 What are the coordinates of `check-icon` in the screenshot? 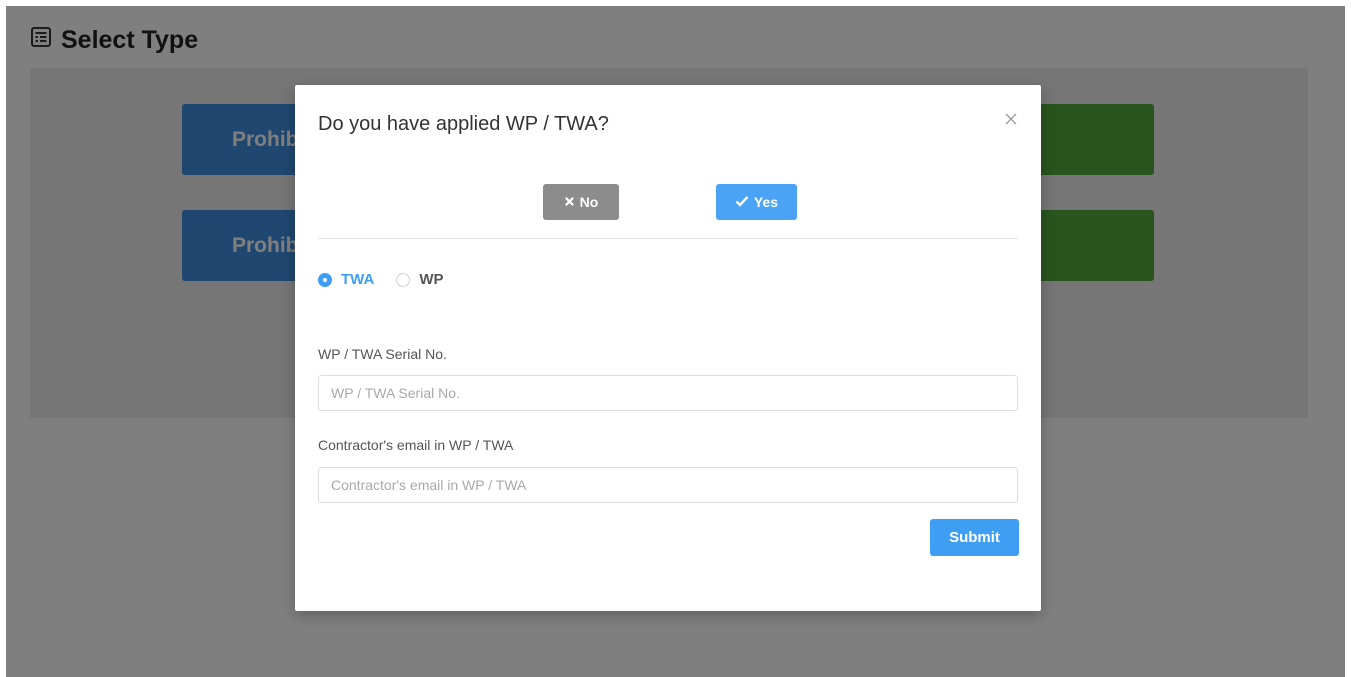 It's located at (742, 202).